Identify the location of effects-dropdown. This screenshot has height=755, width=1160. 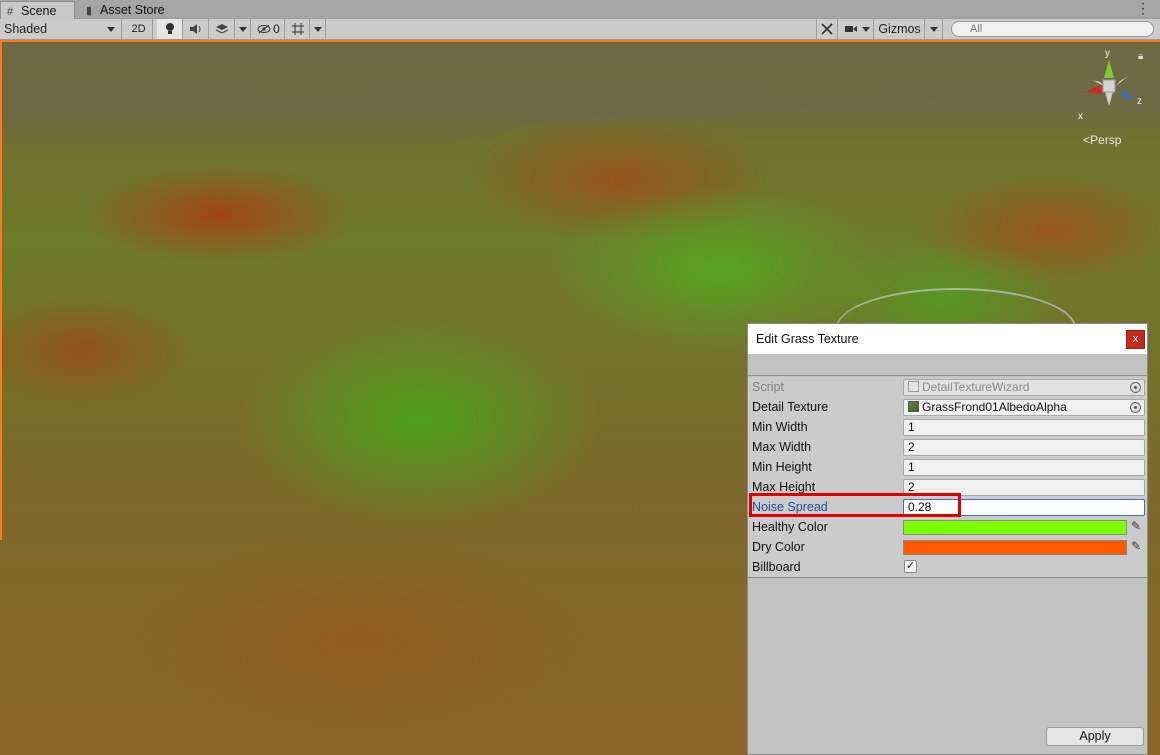
(243, 29).